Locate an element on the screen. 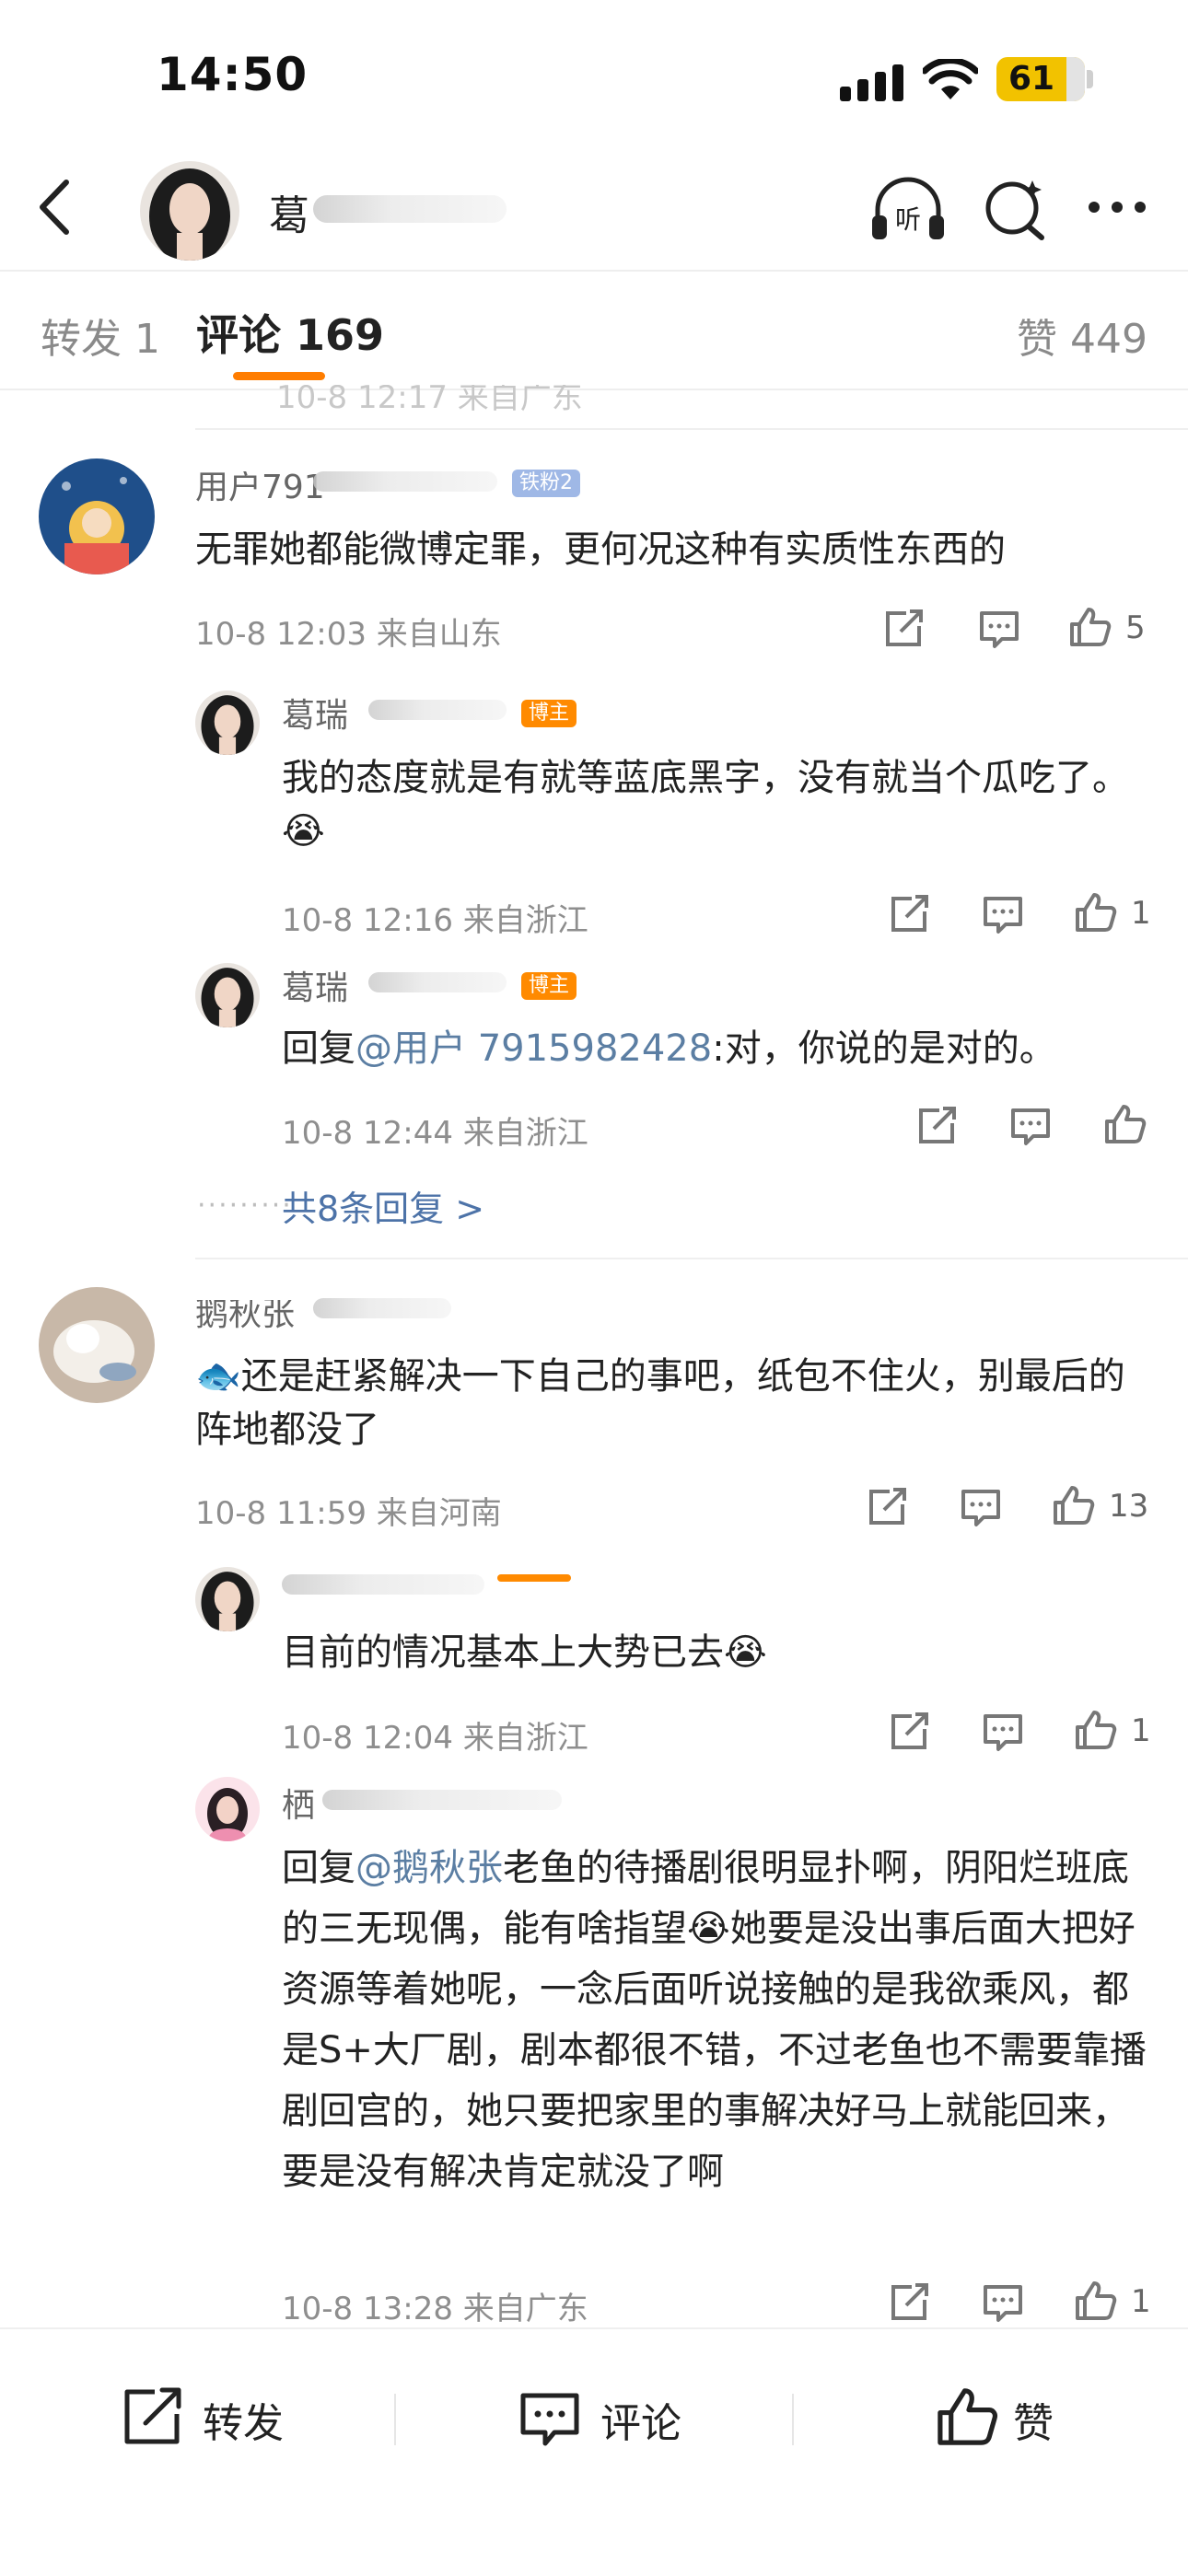 Image resolution: width=1188 pixels, height=2576 pixels. cellular-signal-icon is located at coordinates (871, 82).